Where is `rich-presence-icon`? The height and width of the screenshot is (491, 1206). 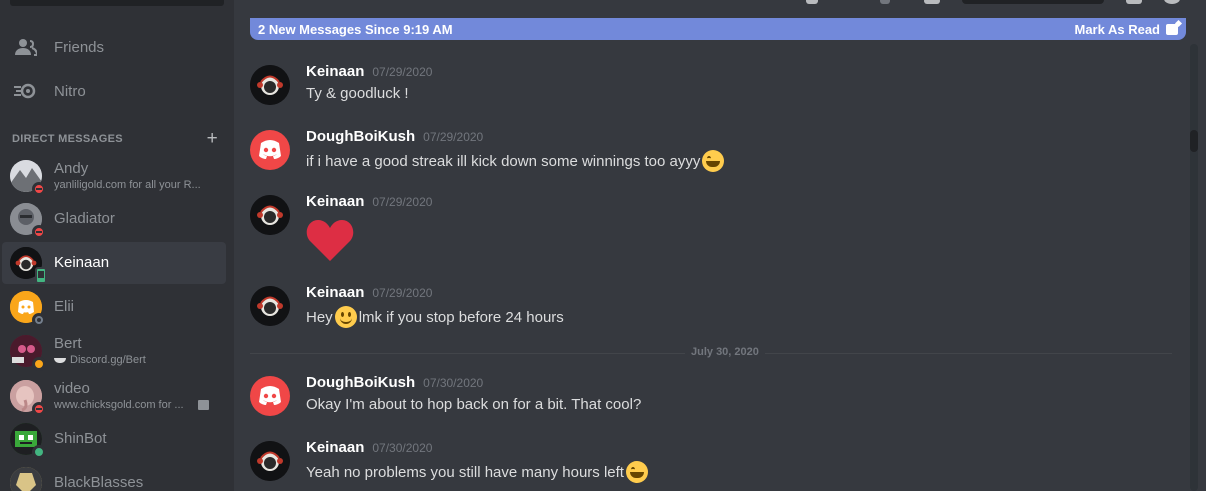
rich-presence-icon is located at coordinates (203, 405).